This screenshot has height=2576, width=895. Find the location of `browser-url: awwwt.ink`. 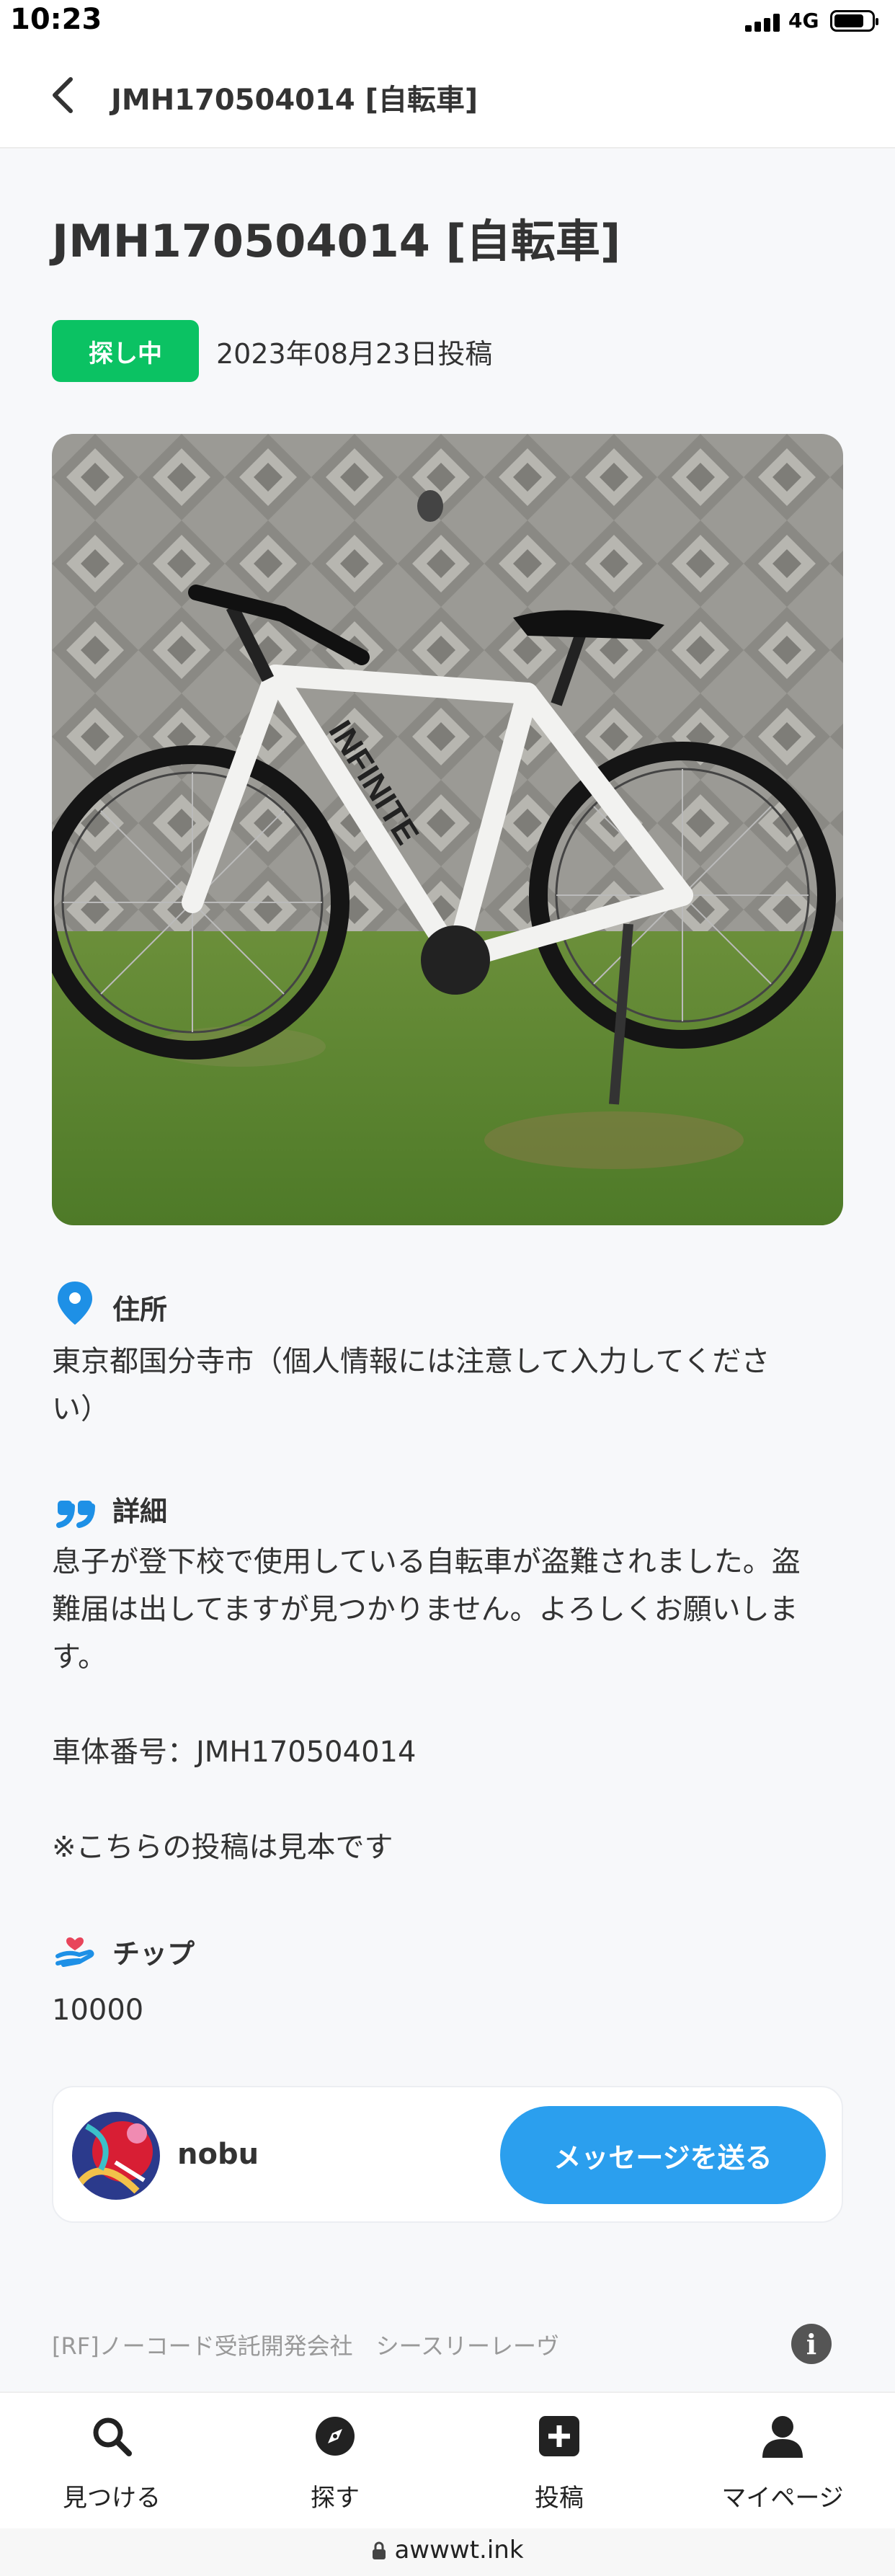

browser-url: awwwt.ink is located at coordinates (459, 2550).